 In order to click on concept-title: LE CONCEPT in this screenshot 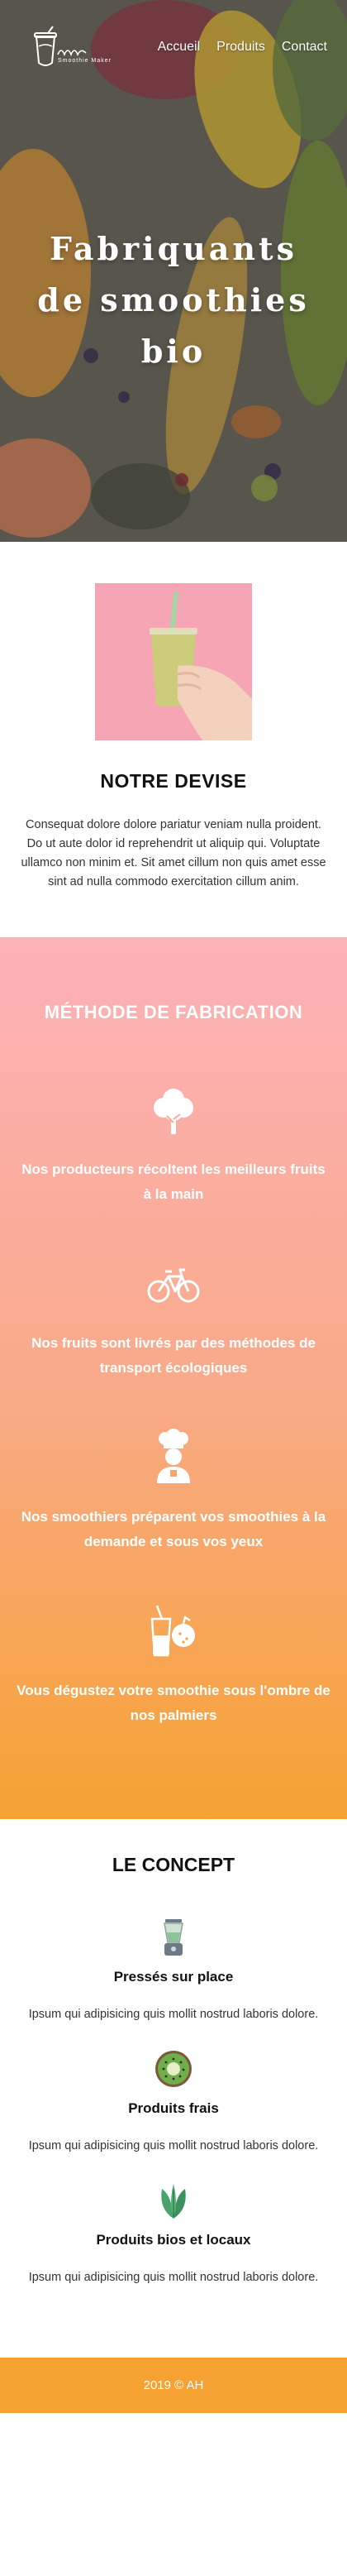, I will do `click(173, 1864)`.